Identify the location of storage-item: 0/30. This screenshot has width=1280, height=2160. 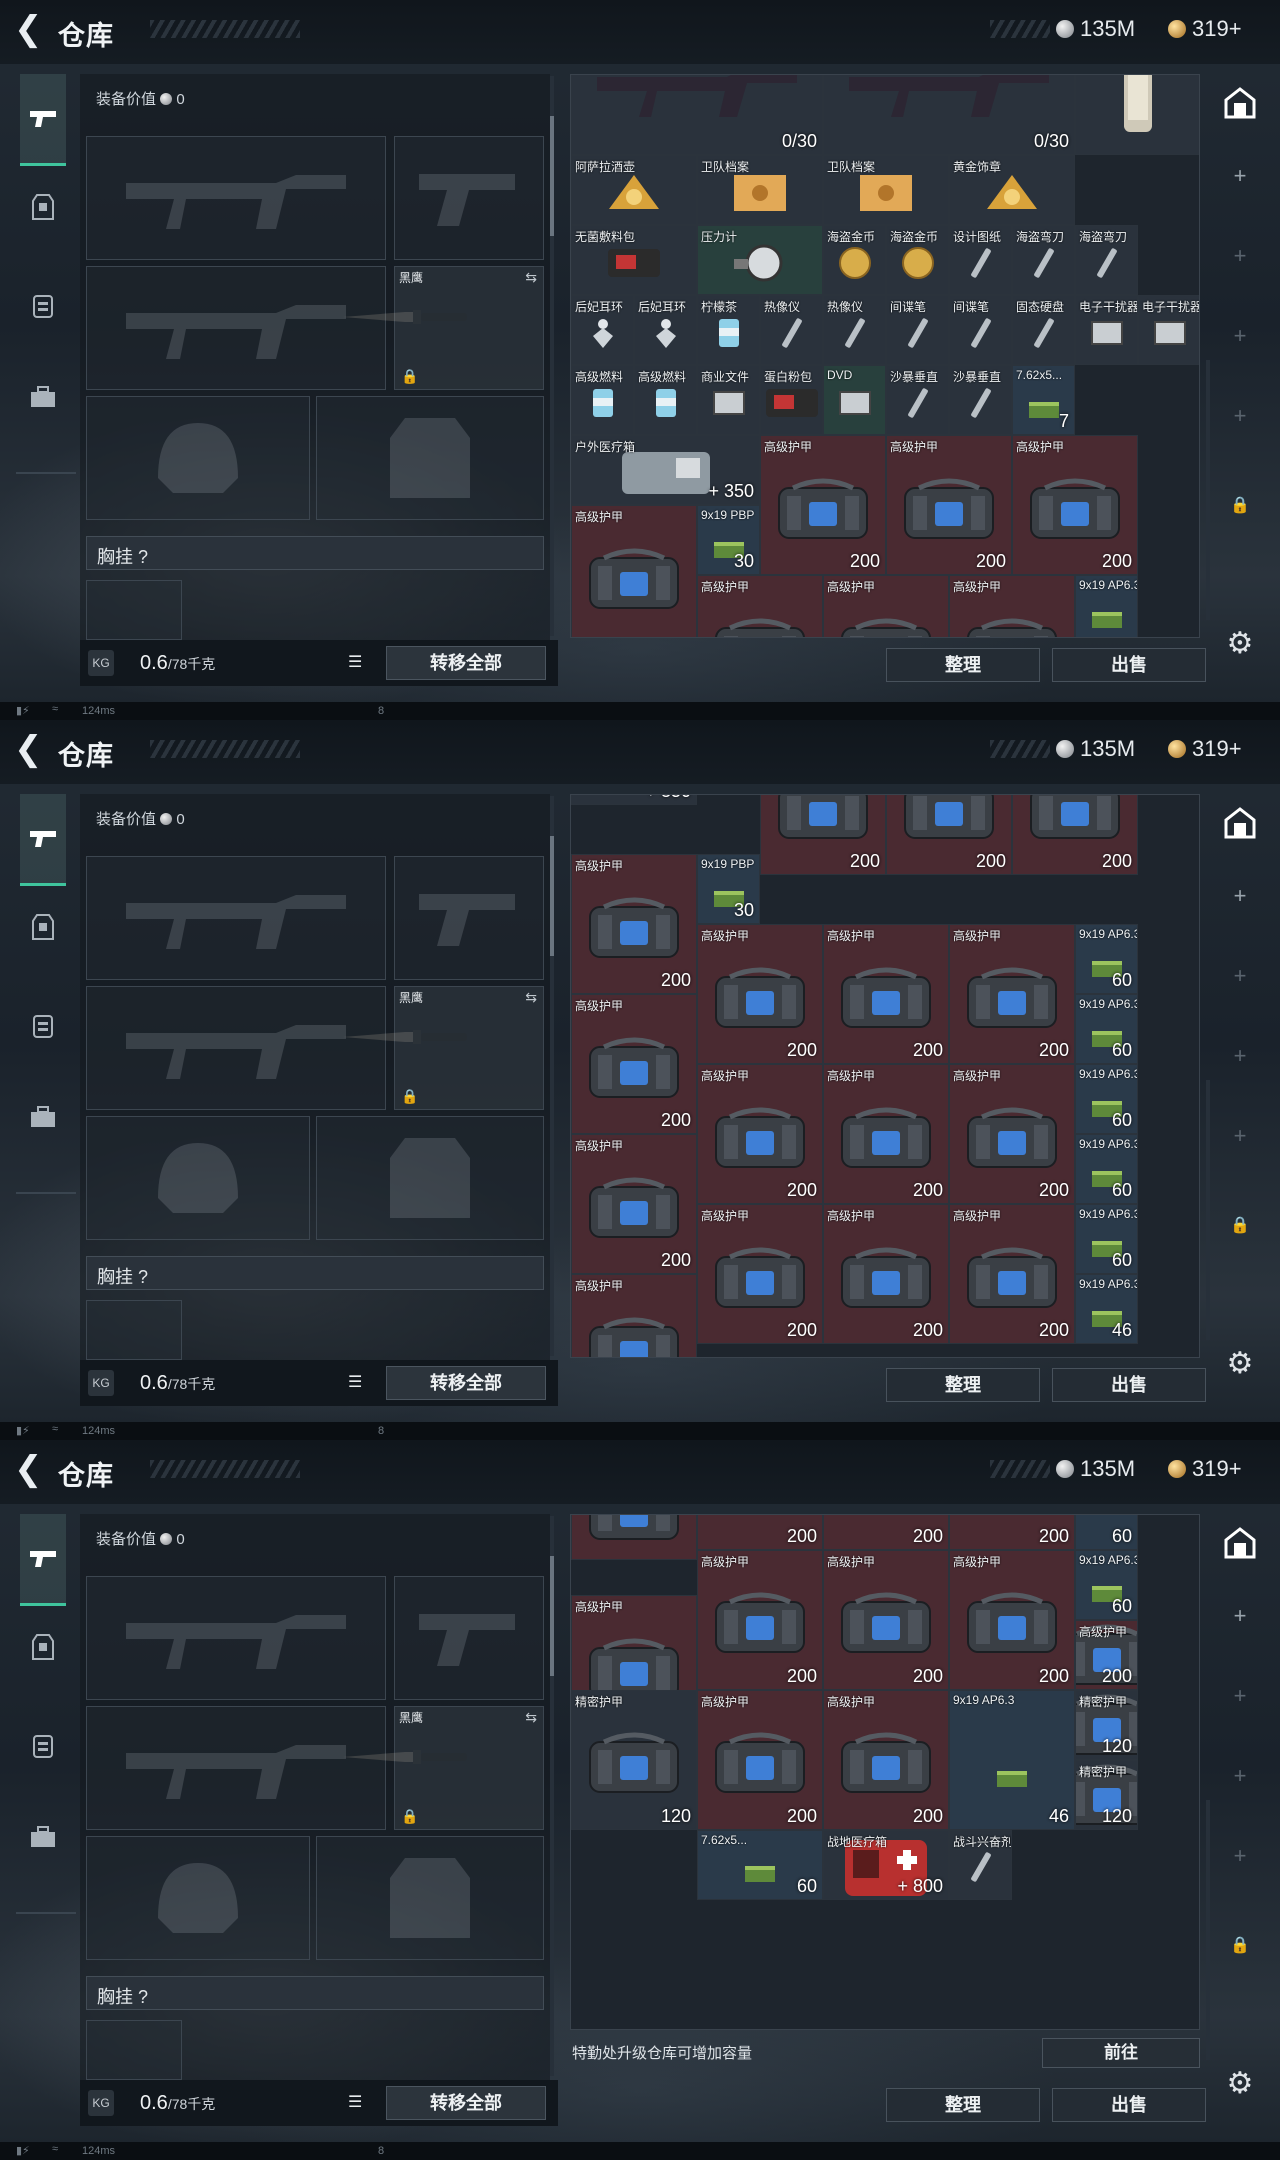
(697, 115).